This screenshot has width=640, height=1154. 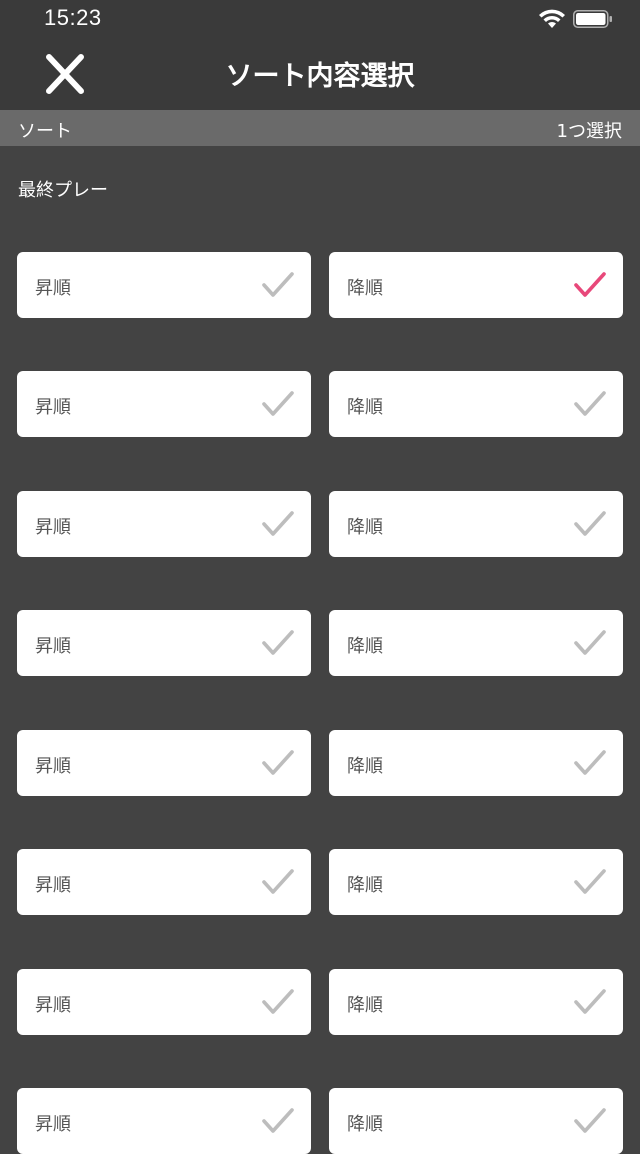 What do you see at coordinates (476, 1121) in the screenshot?
I see `descending-option: 降順` at bounding box center [476, 1121].